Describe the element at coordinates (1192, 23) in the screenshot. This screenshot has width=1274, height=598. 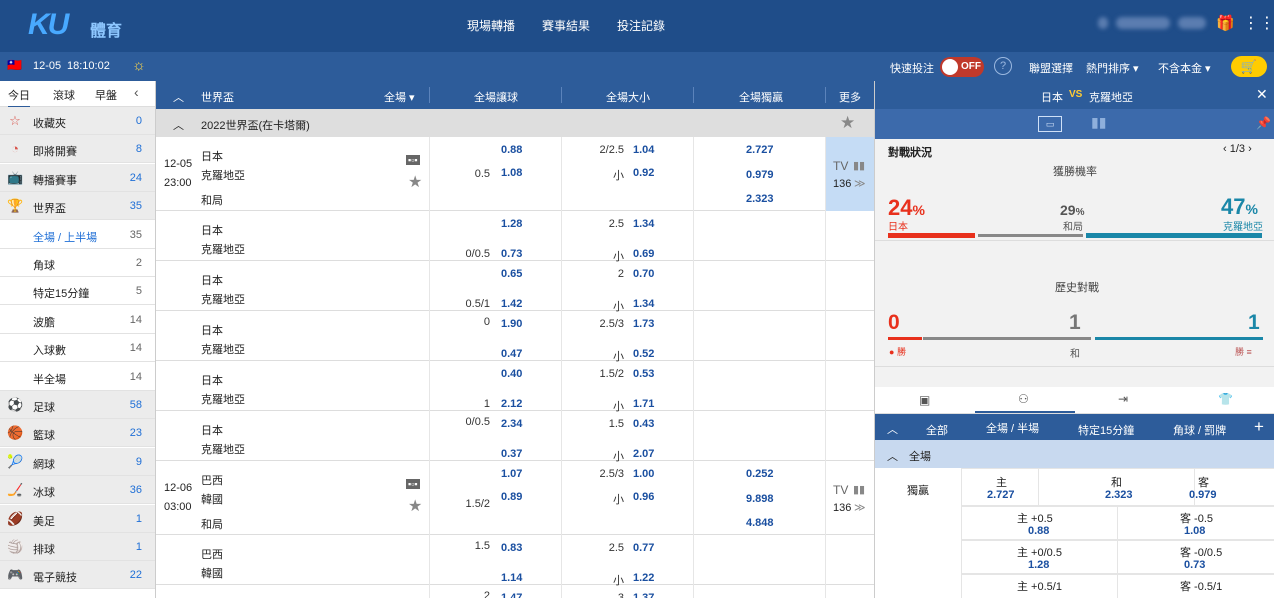
I see `user-balance` at that location.